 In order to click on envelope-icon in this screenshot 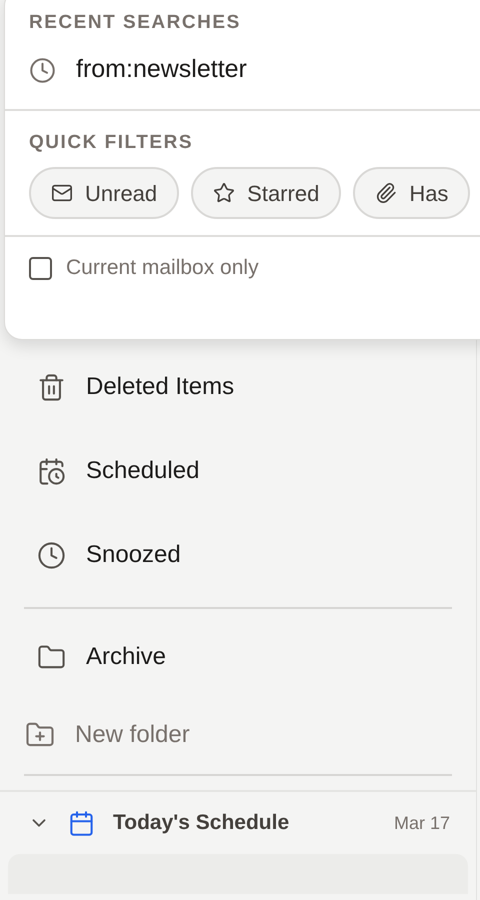, I will do `click(62, 193)`.